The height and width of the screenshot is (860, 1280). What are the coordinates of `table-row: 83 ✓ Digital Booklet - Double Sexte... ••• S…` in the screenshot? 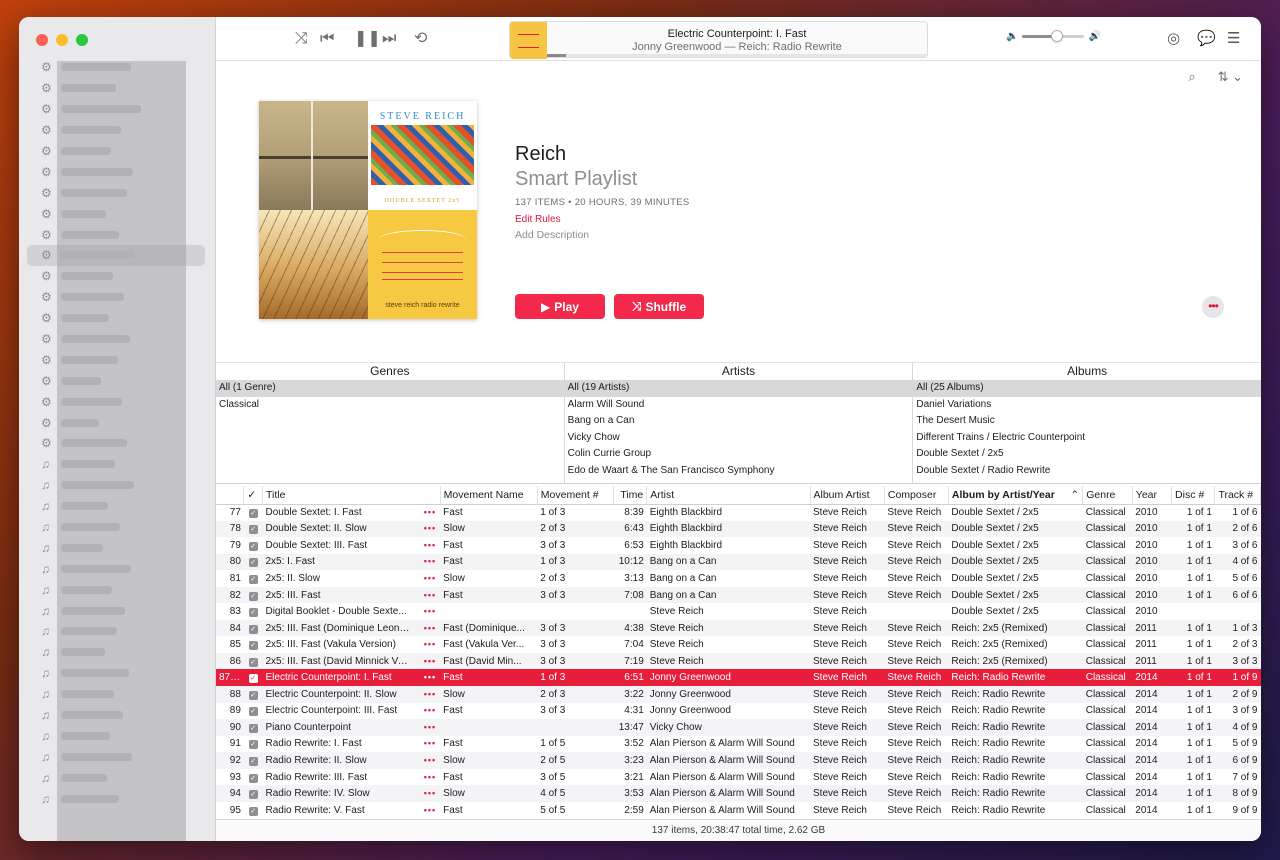 It's located at (738, 611).